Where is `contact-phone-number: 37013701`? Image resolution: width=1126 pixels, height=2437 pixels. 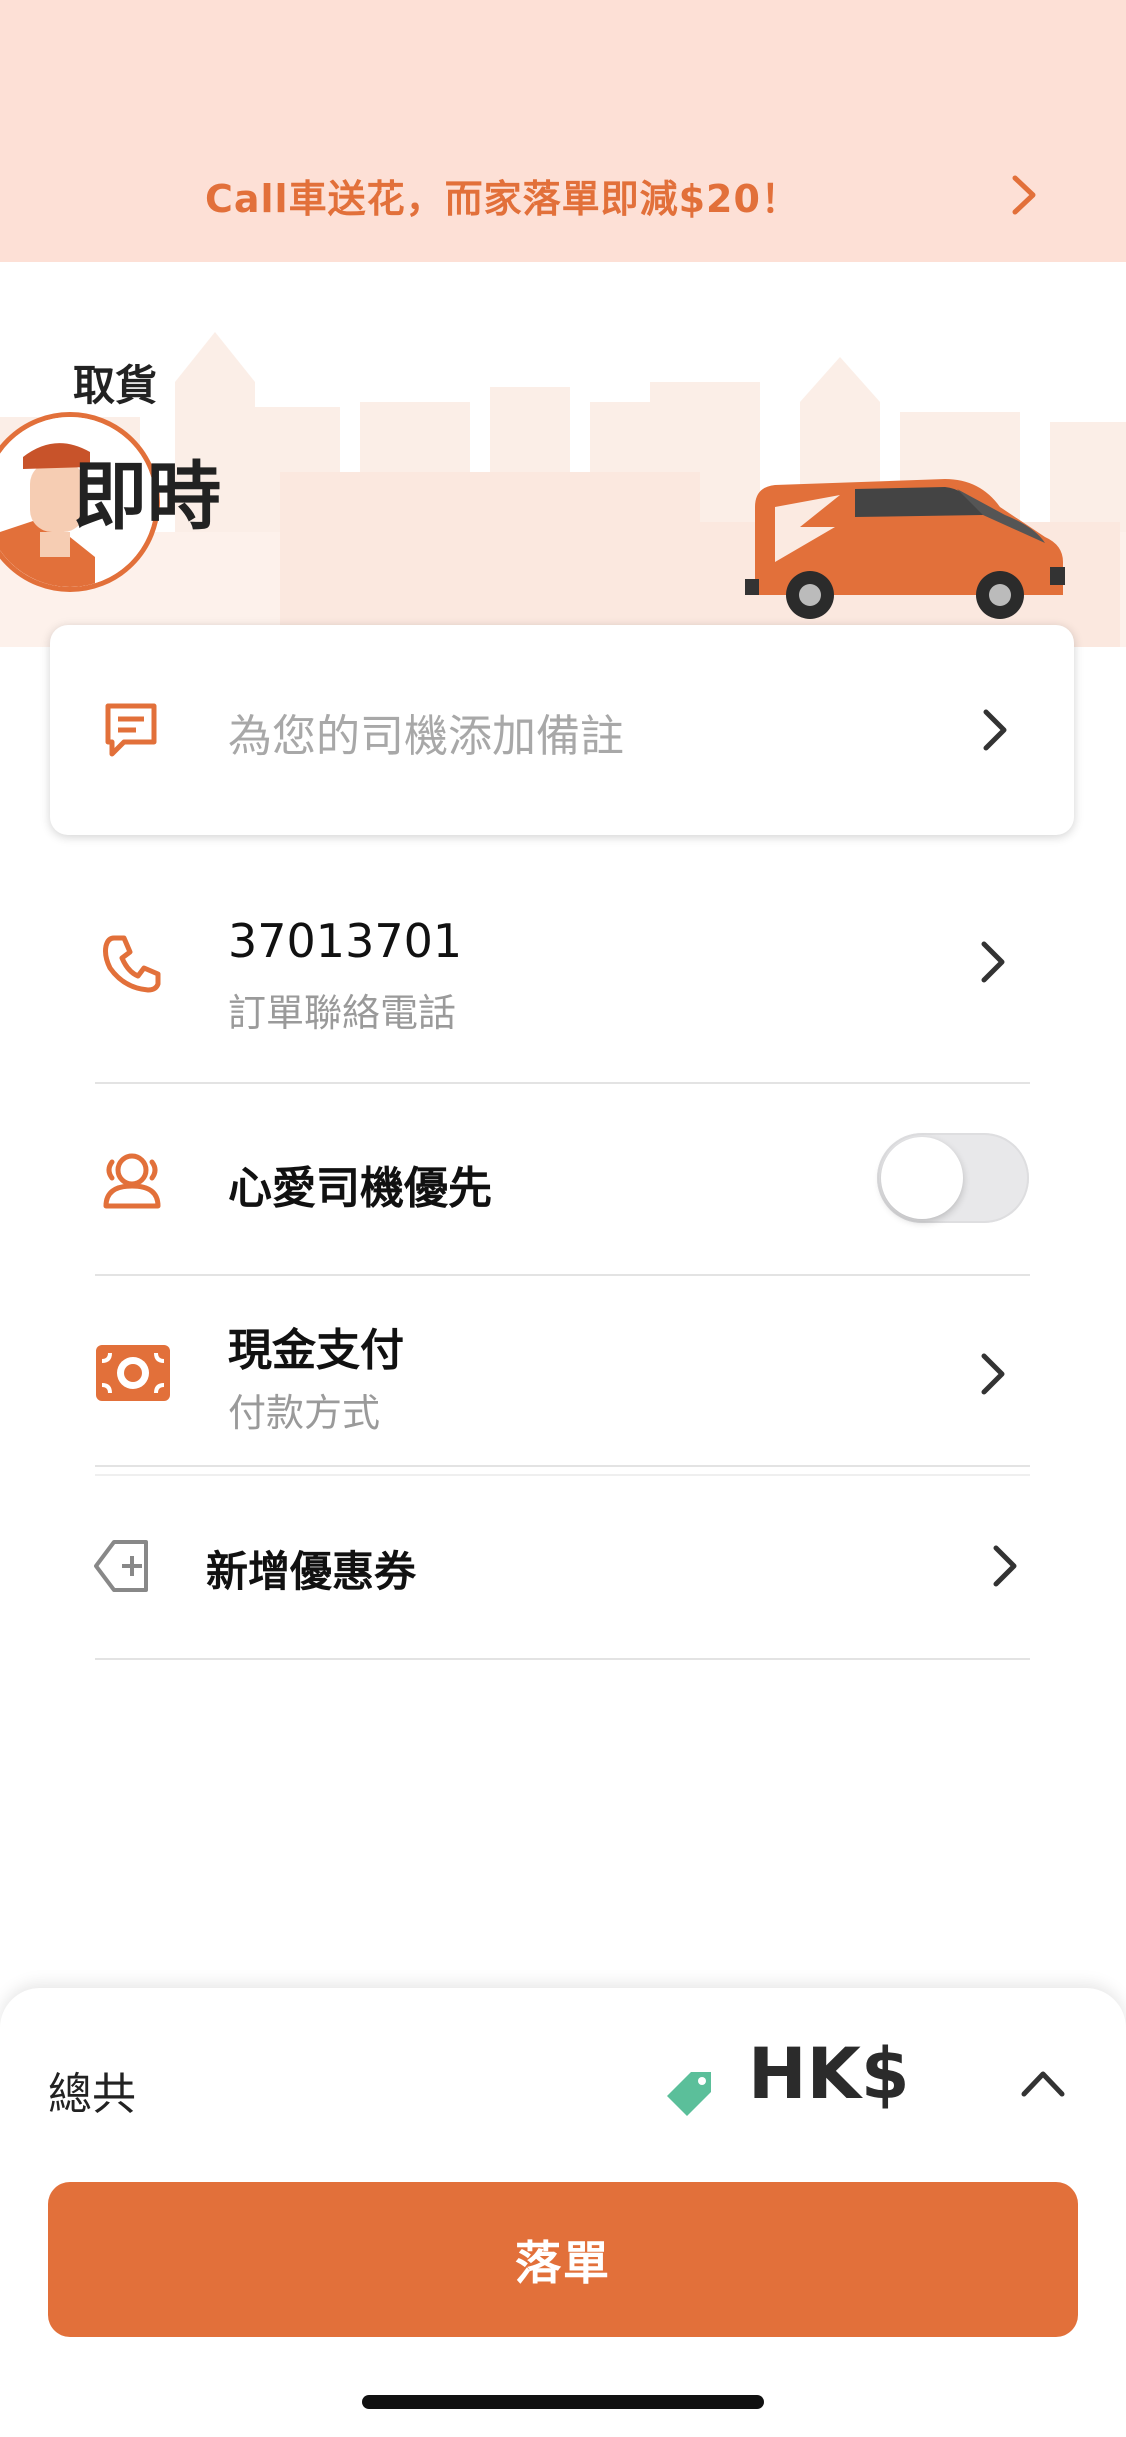 contact-phone-number: 37013701 is located at coordinates (345, 941).